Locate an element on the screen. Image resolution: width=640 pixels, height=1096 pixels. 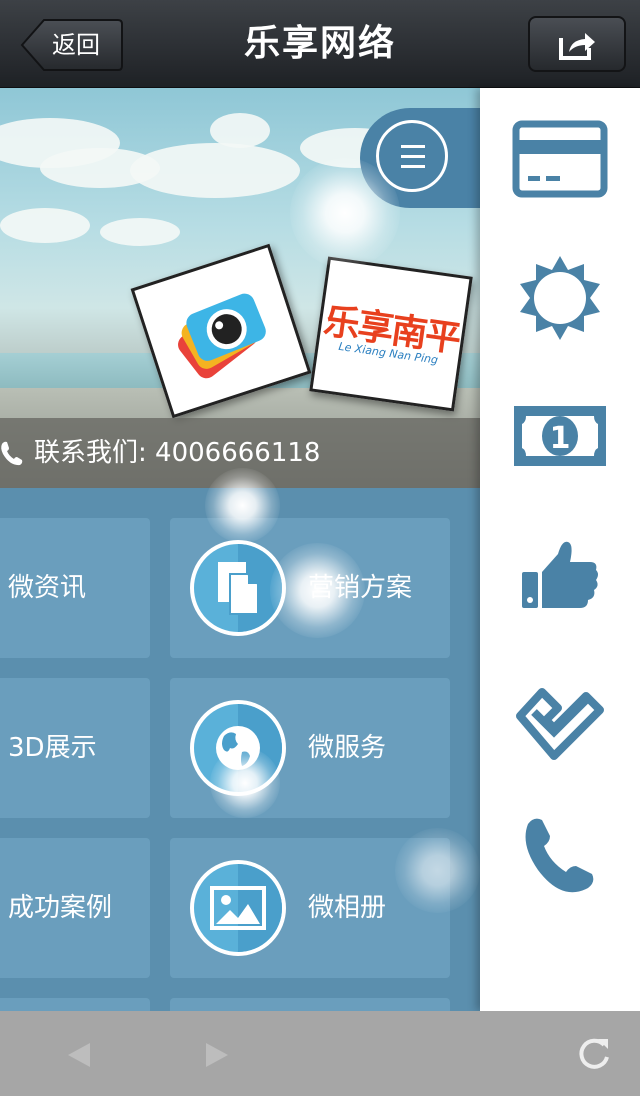
reload-icon is located at coordinates (594, 1053).